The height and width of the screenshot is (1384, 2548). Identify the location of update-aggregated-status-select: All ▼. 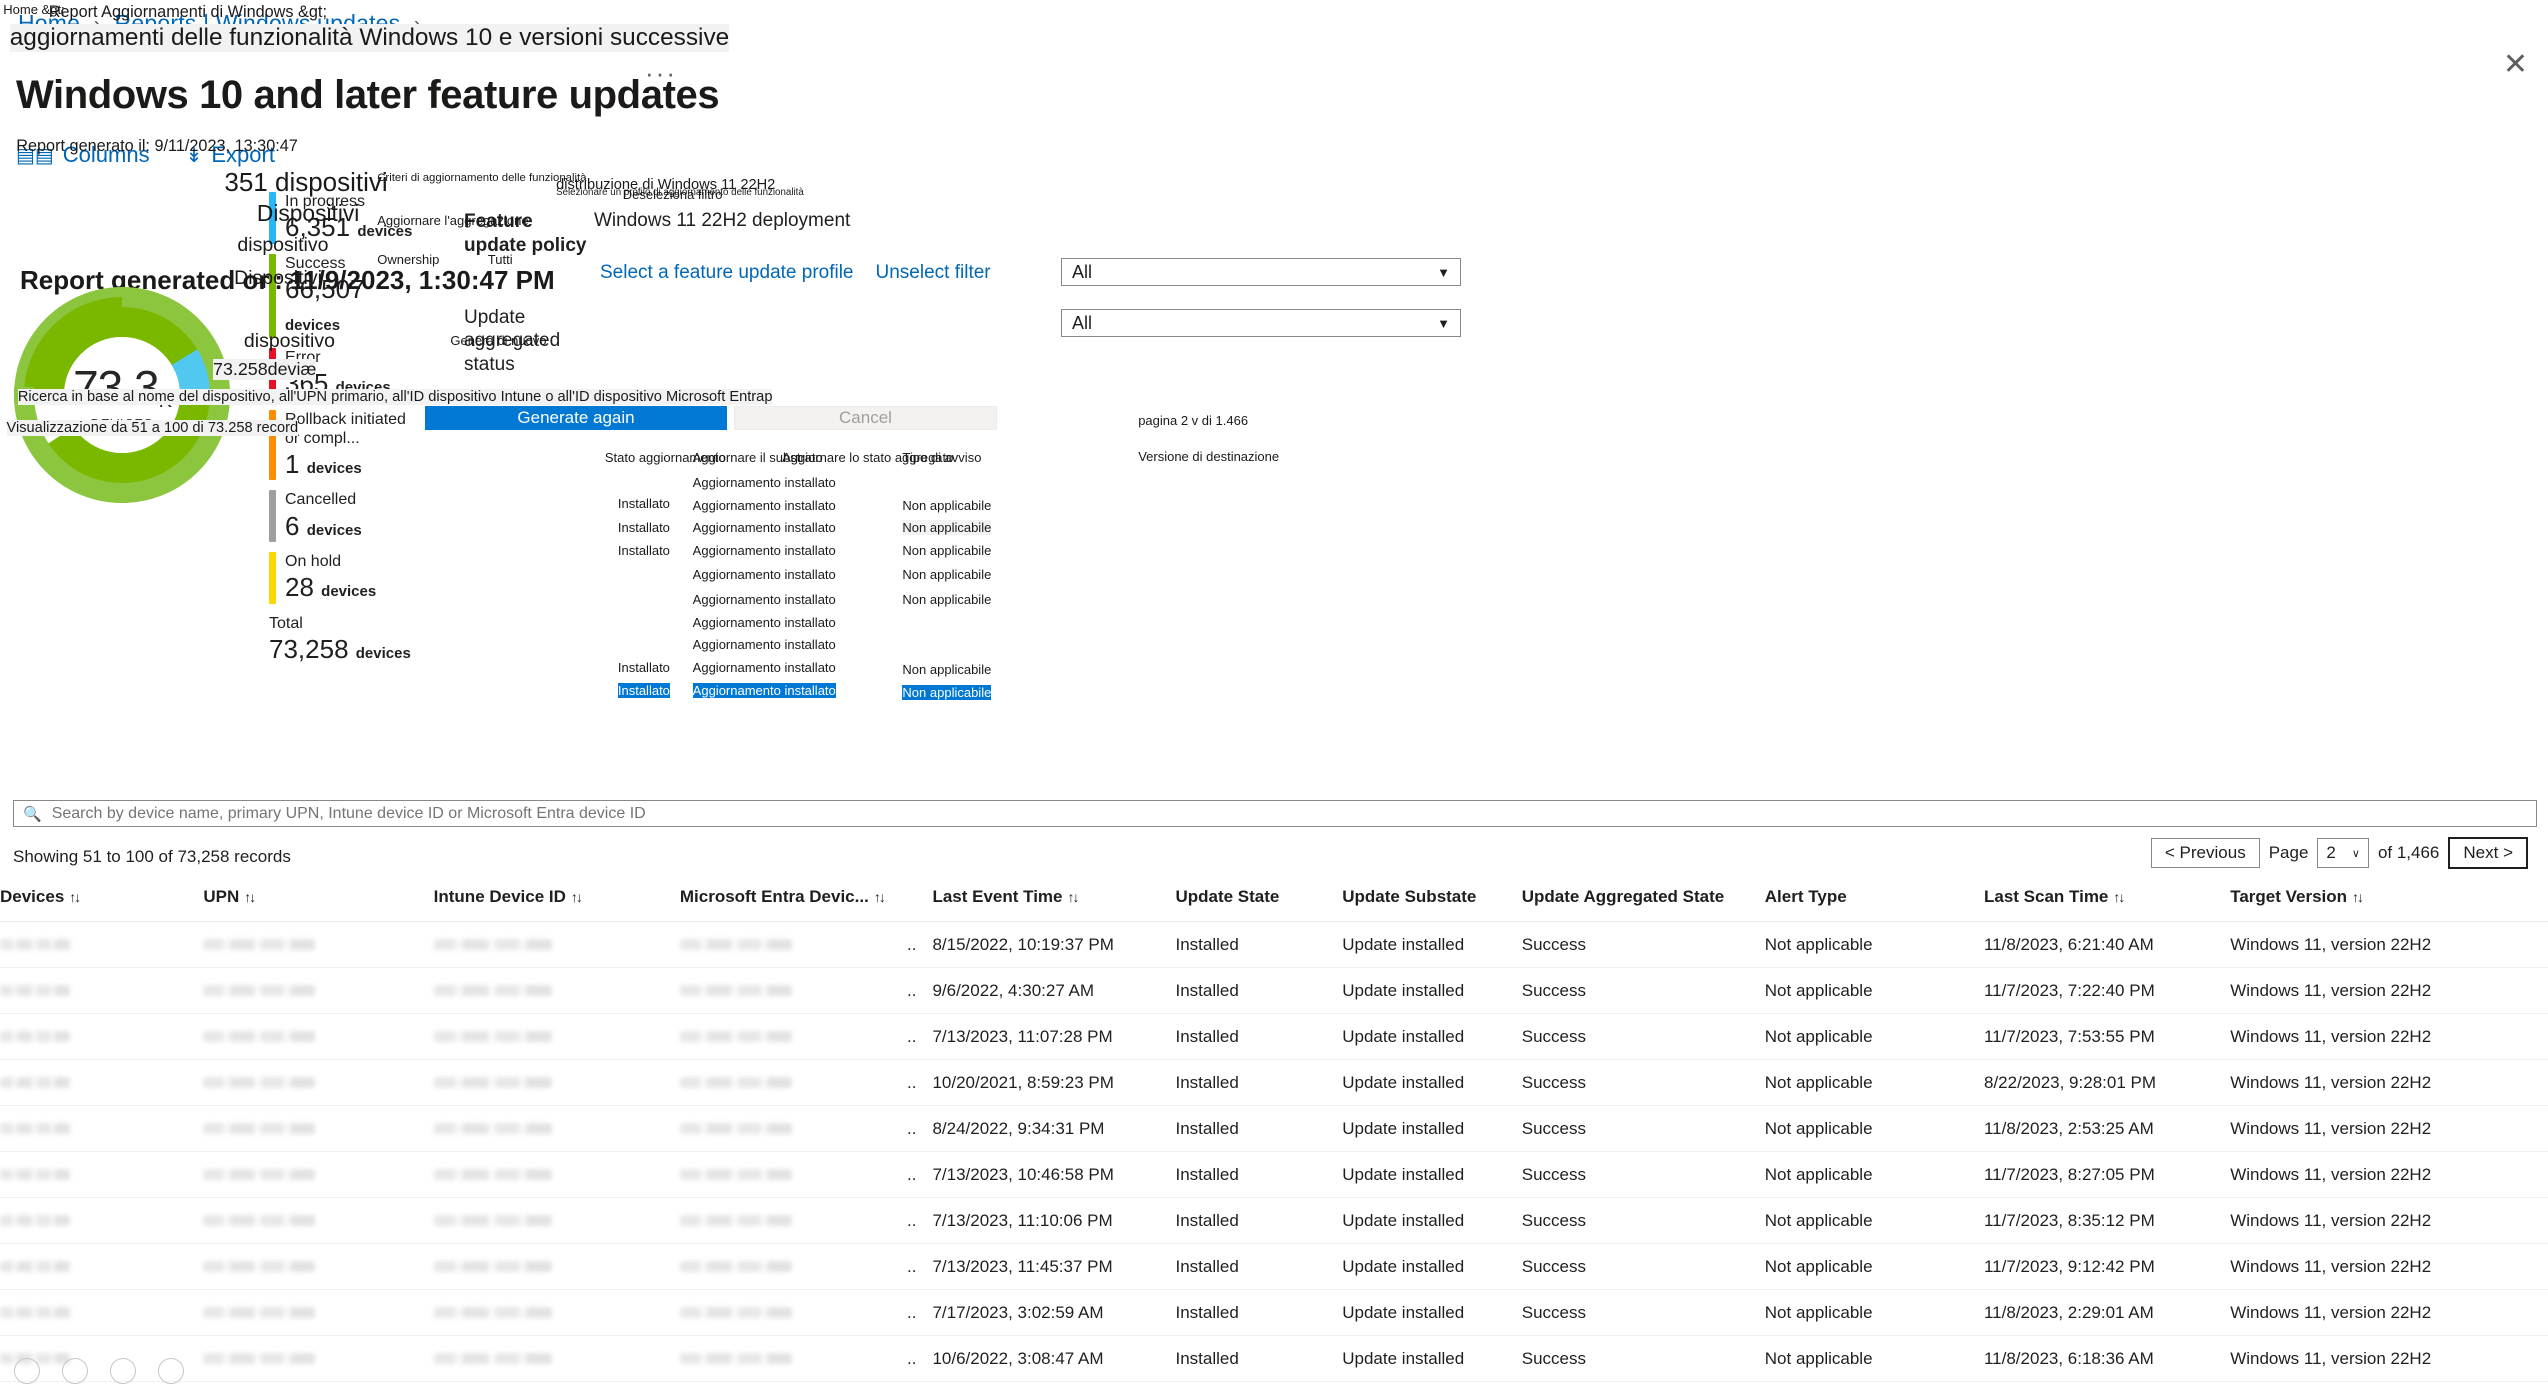
(1261, 272).